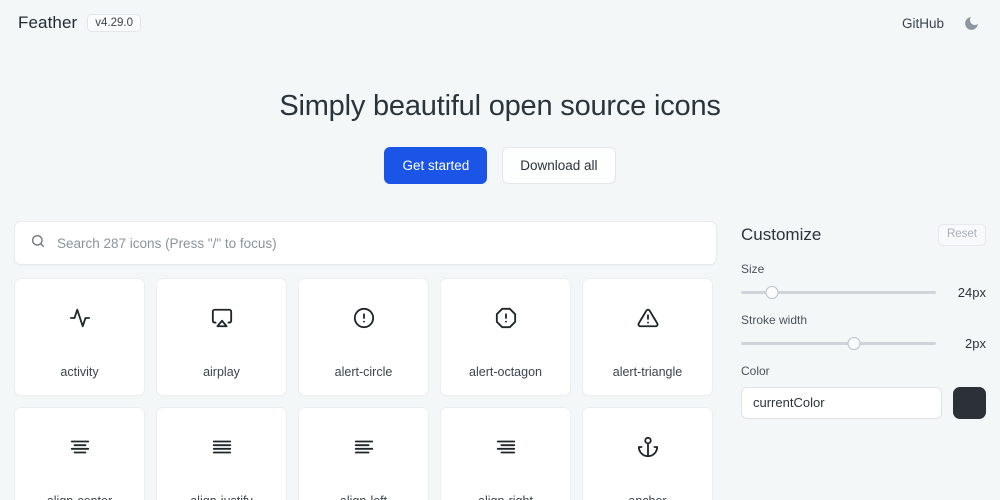 Image resolution: width=1000 pixels, height=500 pixels. Describe the element at coordinates (505, 497) in the screenshot. I see `icon-label: align-right` at that location.